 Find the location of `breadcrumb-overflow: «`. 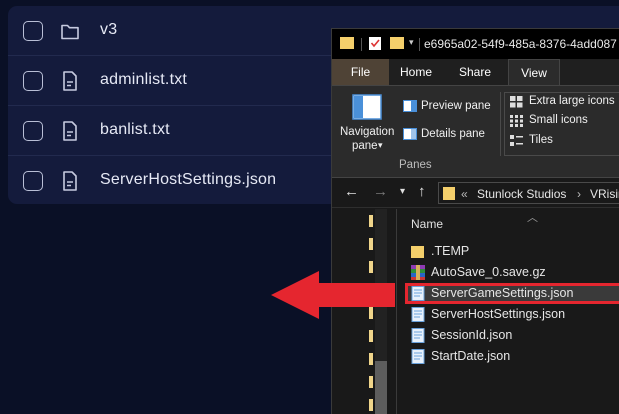

breadcrumb-overflow: « is located at coordinates (464, 194).